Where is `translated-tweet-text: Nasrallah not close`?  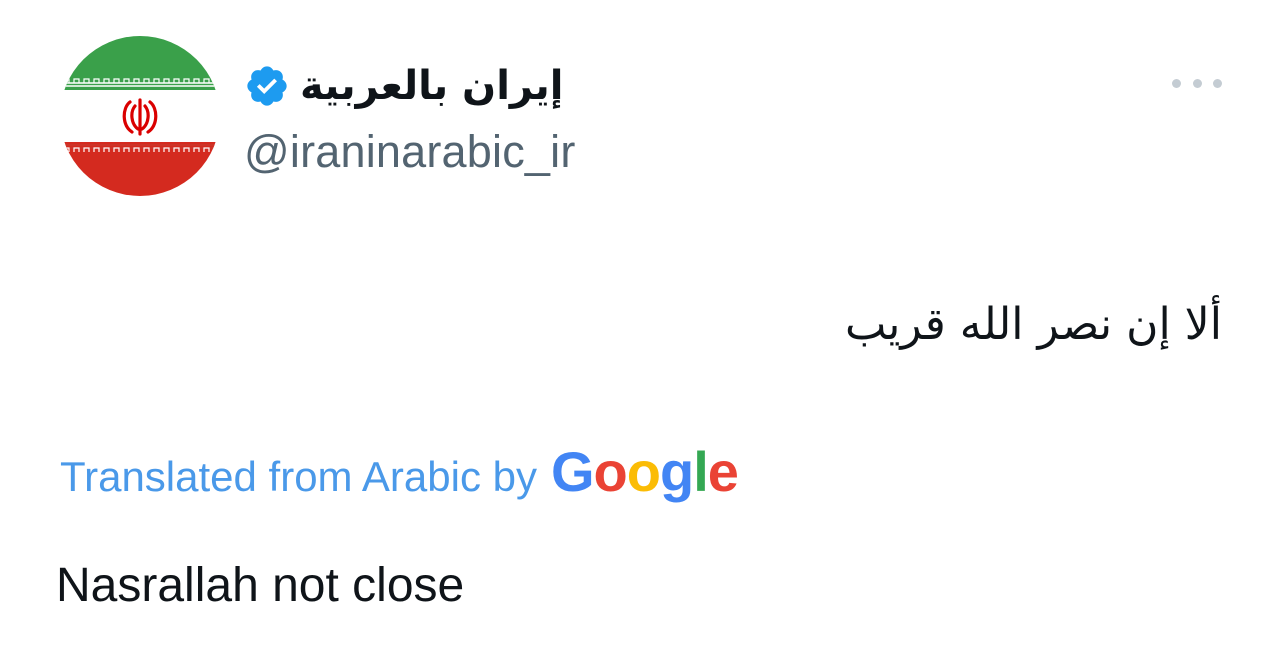 translated-tweet-text: Nasrallah not close is located at coordinates (260, 585).